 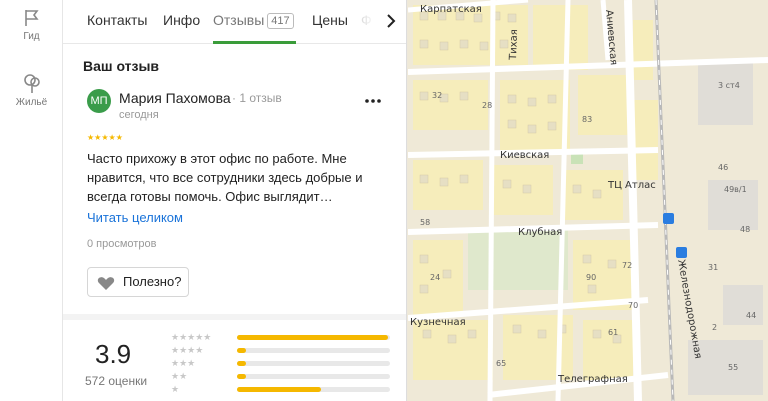 What do you see at coordinates (113, 354) in the screenshot?
I see `rating-value: 3.9` at bounding box center [113, 354].